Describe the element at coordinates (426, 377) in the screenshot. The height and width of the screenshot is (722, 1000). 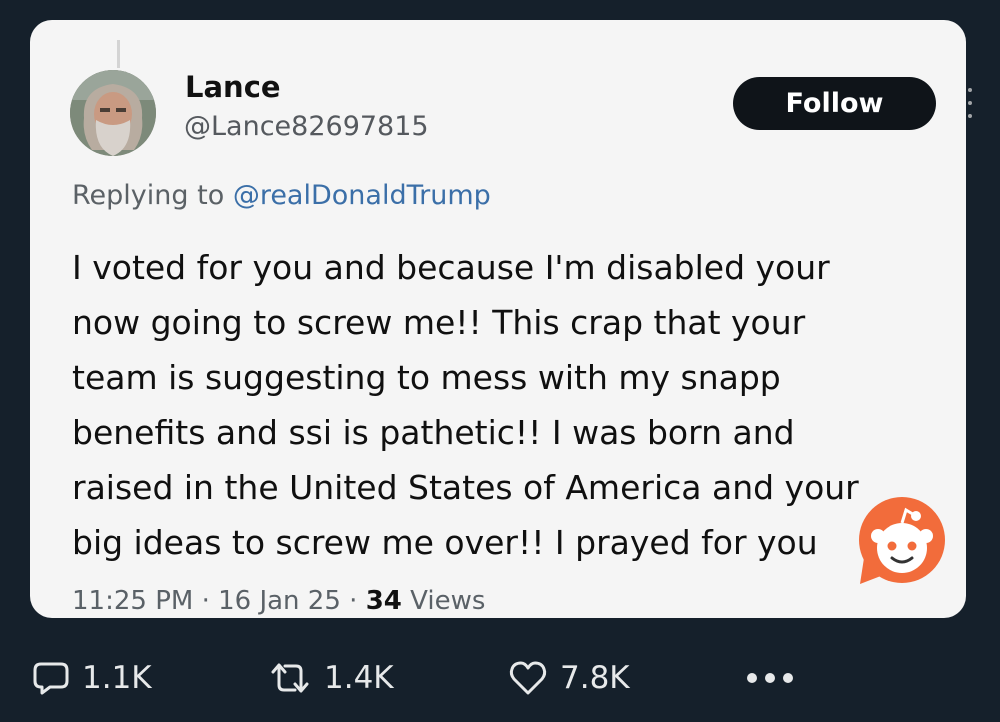
I see `tweet-text-line: team is suggesting to mess with my snapp` at that location.